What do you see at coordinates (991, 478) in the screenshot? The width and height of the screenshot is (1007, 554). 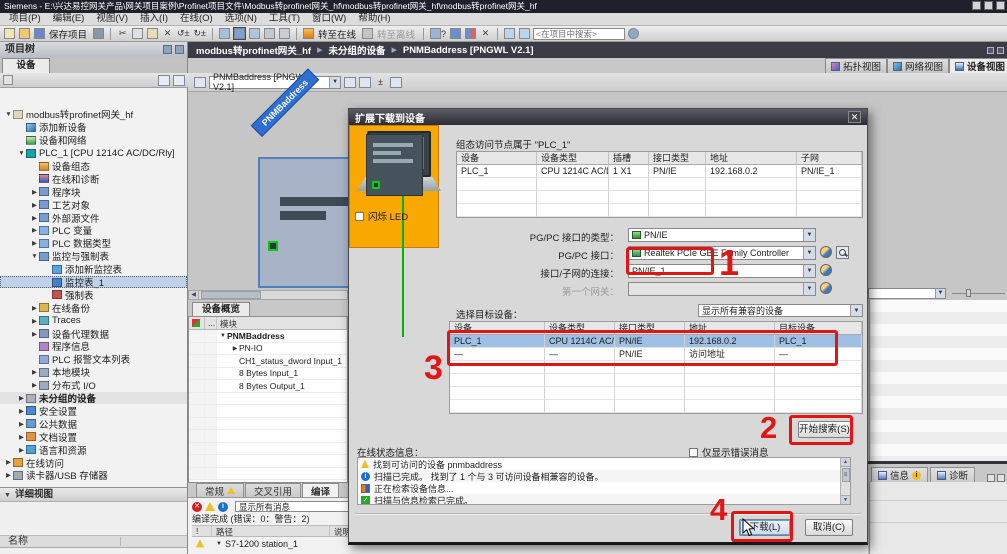 I see `float-panel-icon` at bounding box center [991, 478].